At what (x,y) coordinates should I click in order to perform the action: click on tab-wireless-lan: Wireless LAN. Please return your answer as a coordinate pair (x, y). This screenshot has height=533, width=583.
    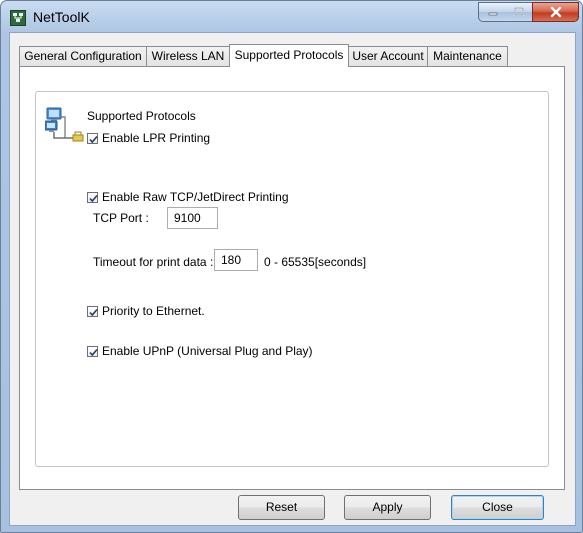
    Looking at the image, I should click on (188, 56).